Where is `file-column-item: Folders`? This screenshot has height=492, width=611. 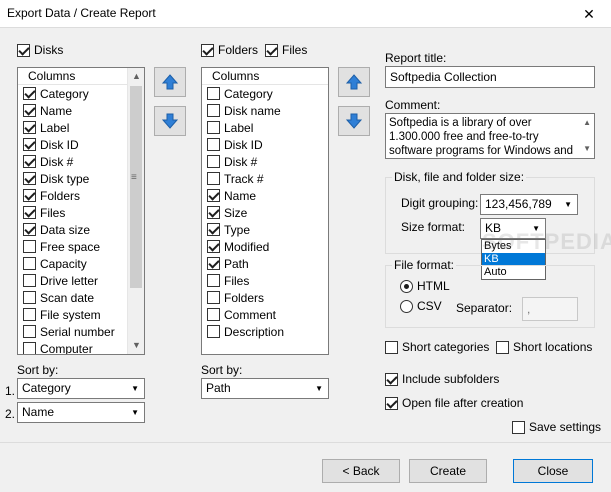 file-column-item: Folders is located at coordinates (265, 297).